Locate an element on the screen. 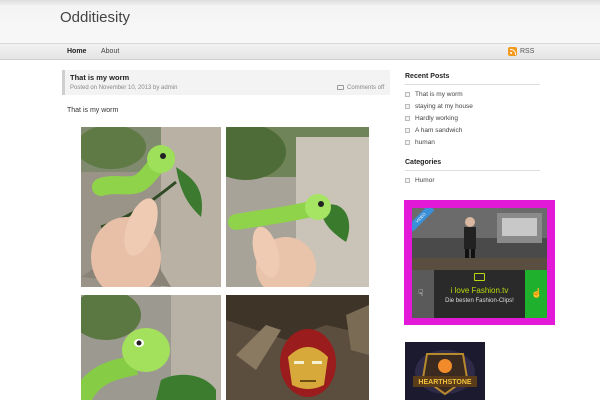  hearthstone-ad: HEARTHSTONE is located at coordinates (445, 371).